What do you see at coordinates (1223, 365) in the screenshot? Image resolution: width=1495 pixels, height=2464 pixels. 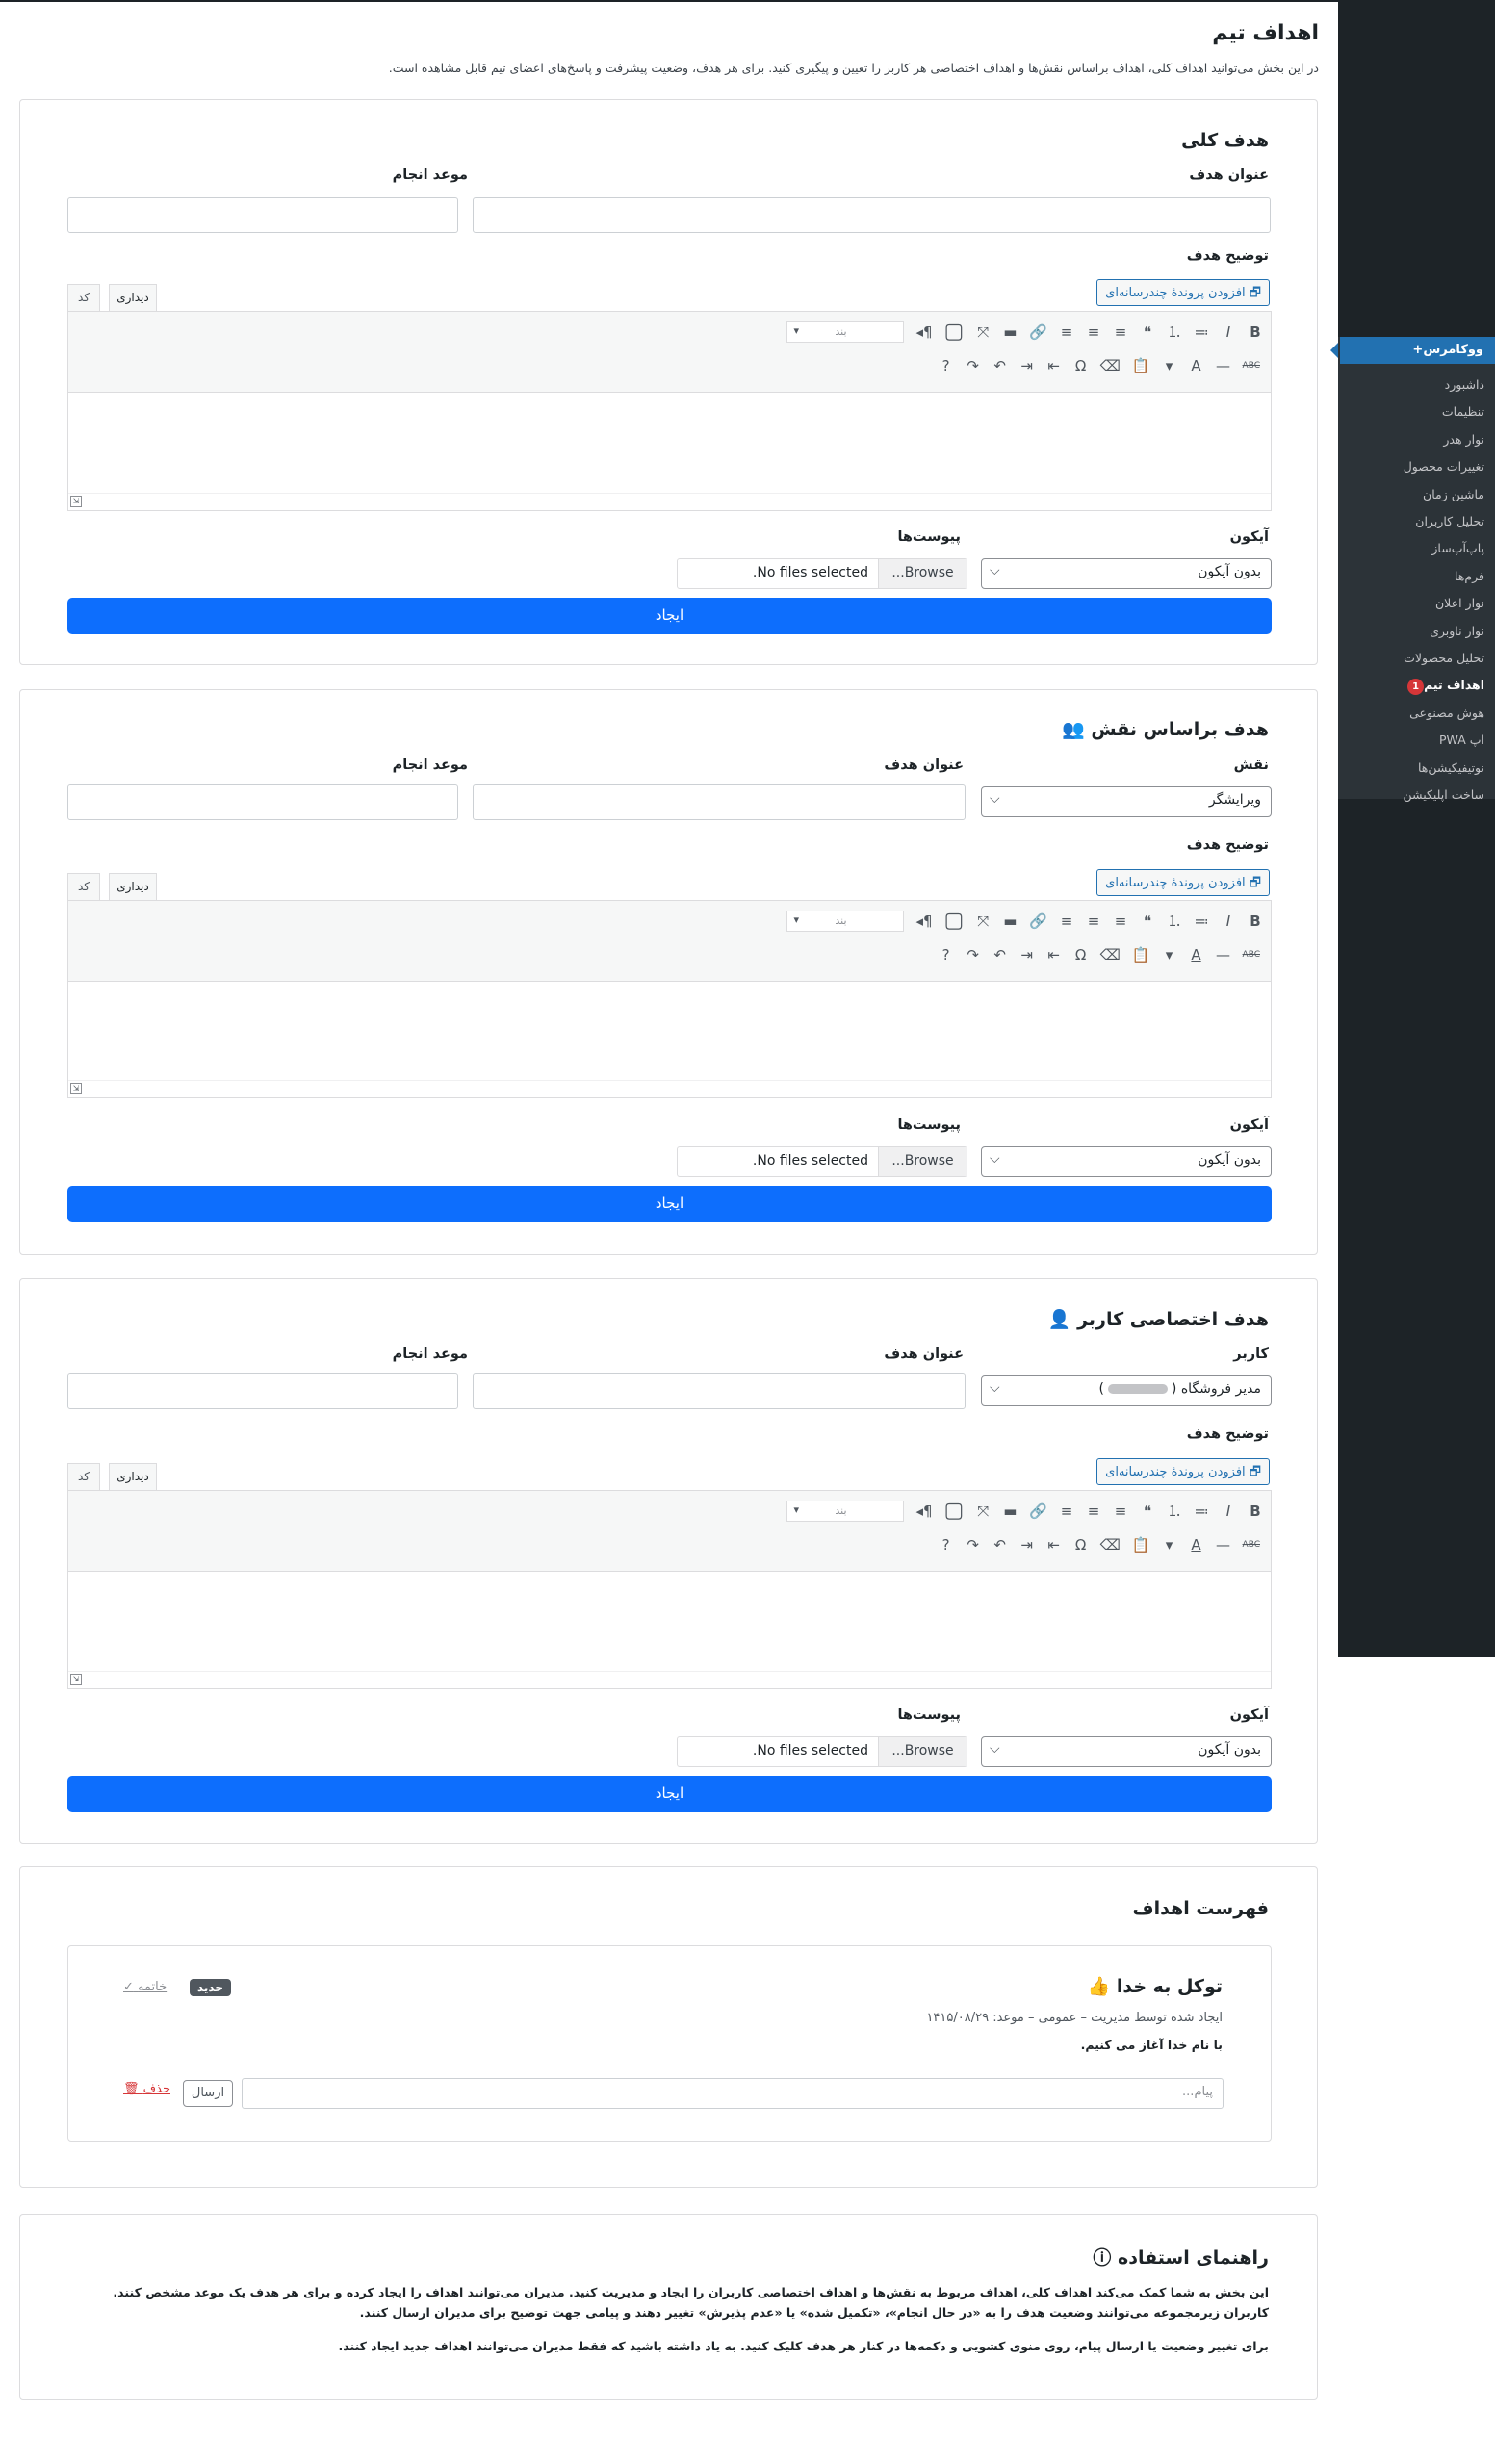 I see `toolbar-button-icon: —` at bounding box center [1223, 365].